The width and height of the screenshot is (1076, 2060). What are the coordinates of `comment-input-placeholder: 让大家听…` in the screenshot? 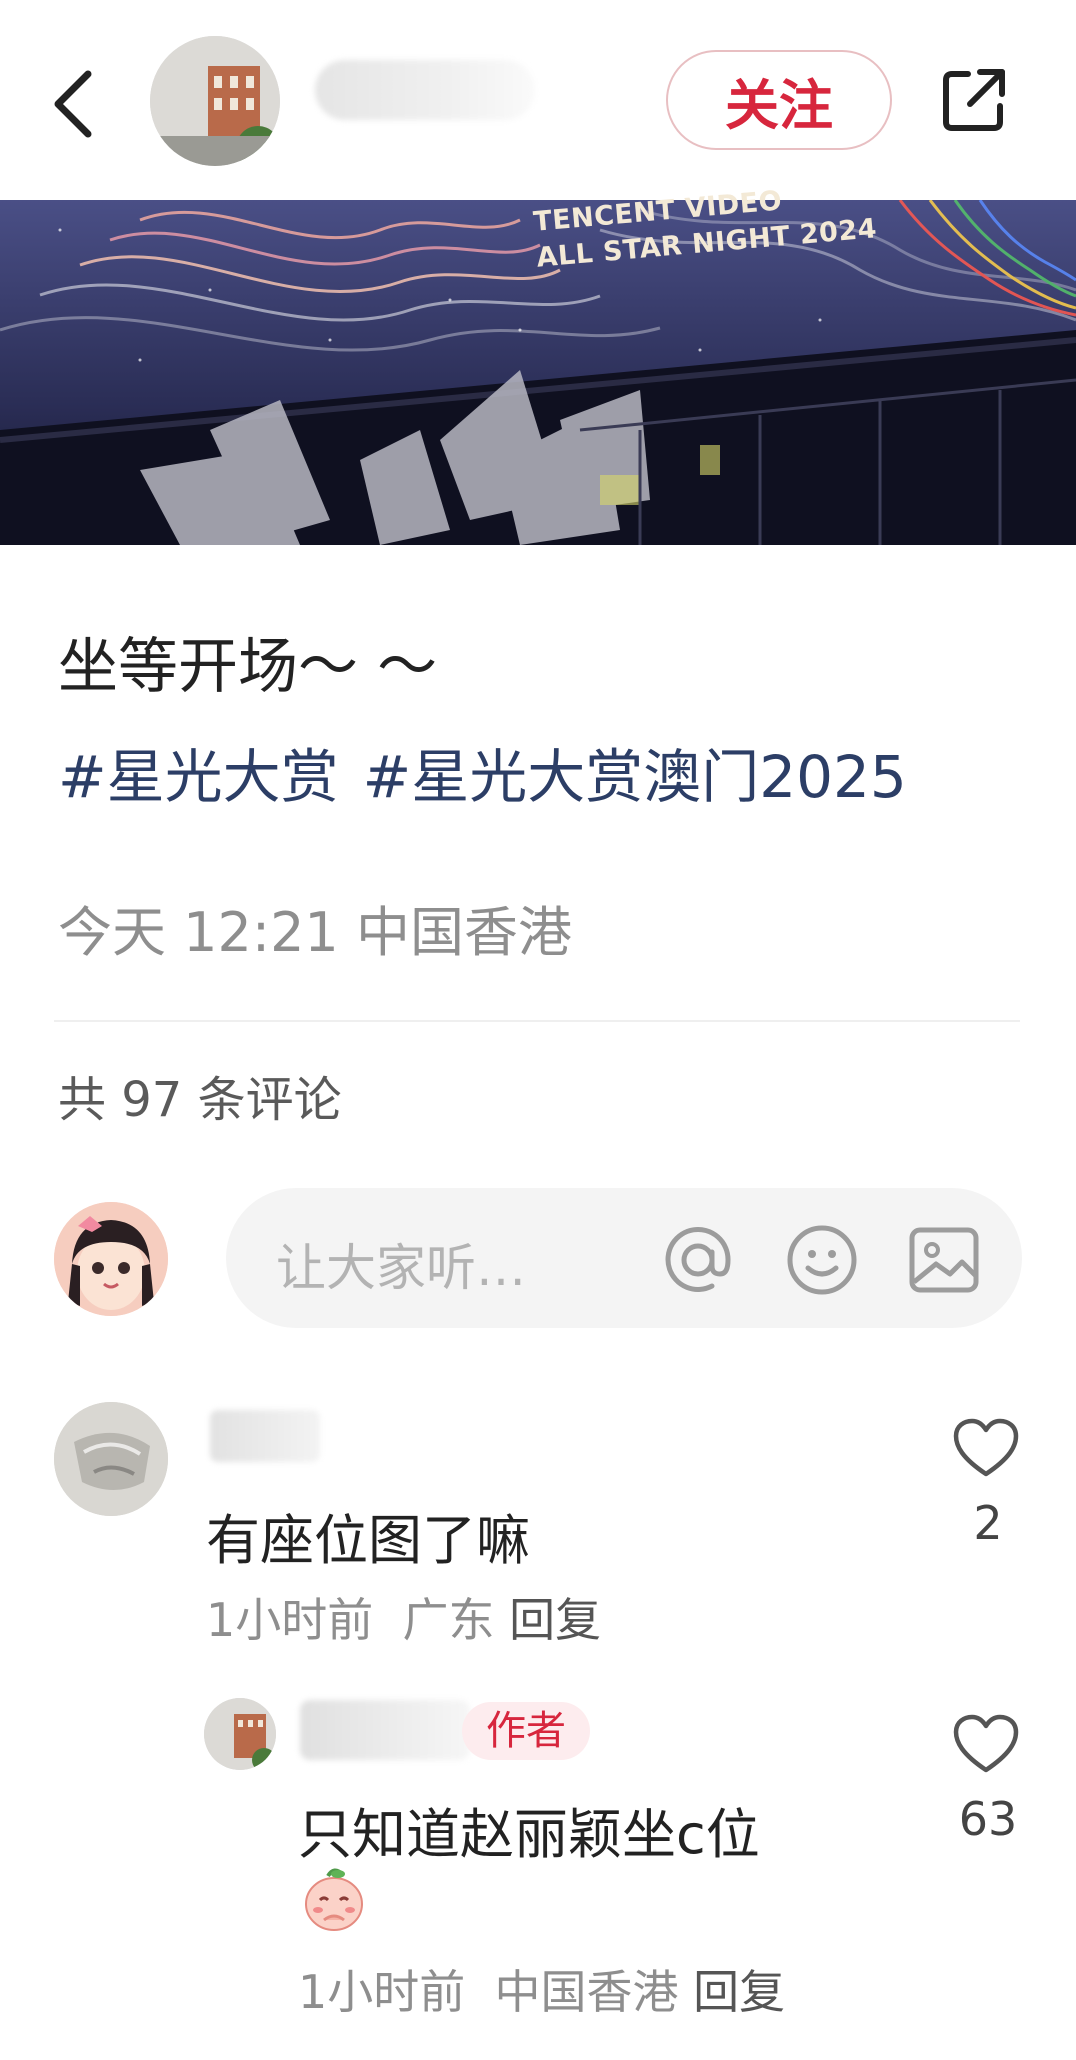 It's located at (401, 1268).